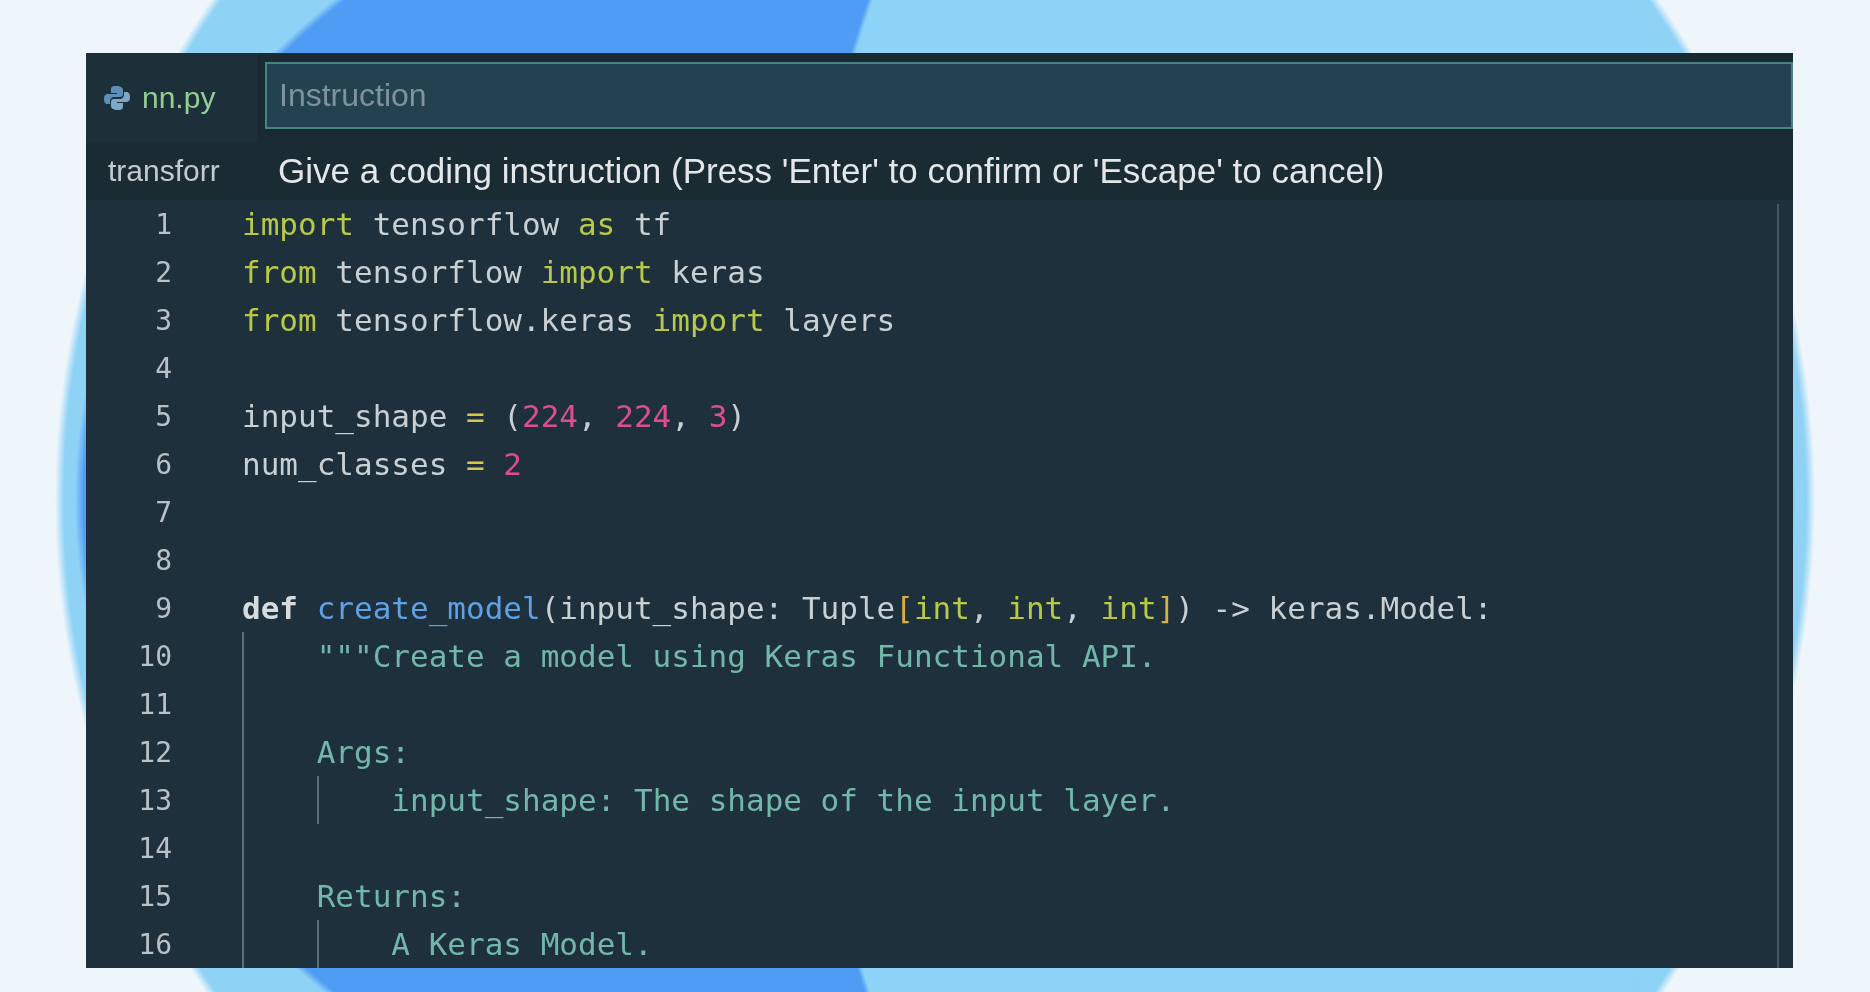 This screenshot has width=1870, height=992. Describe the element at coordinates (783, 800) in the screenshot. I see `code-line: input_shape: The shape of the input layer.` at that location.